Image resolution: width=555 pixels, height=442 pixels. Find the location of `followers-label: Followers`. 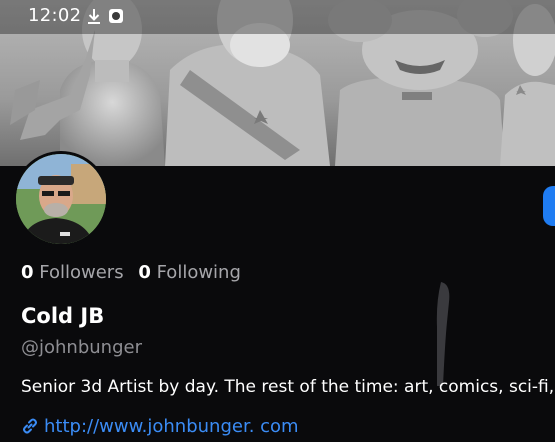

followers-label: Followers is located at coordinates (81, 272).